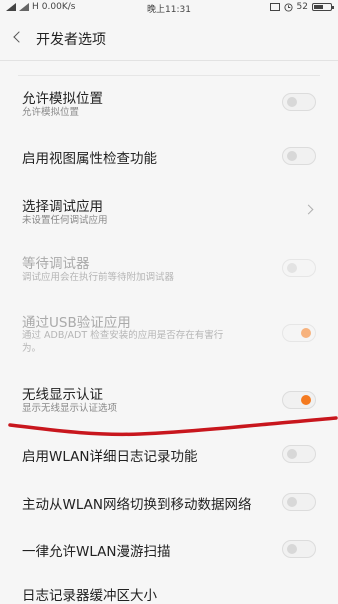 This screenshot has height=604, width=338. I want to click on setting-label: 启用WLAN详细日志记录功能, so click(110, 457).